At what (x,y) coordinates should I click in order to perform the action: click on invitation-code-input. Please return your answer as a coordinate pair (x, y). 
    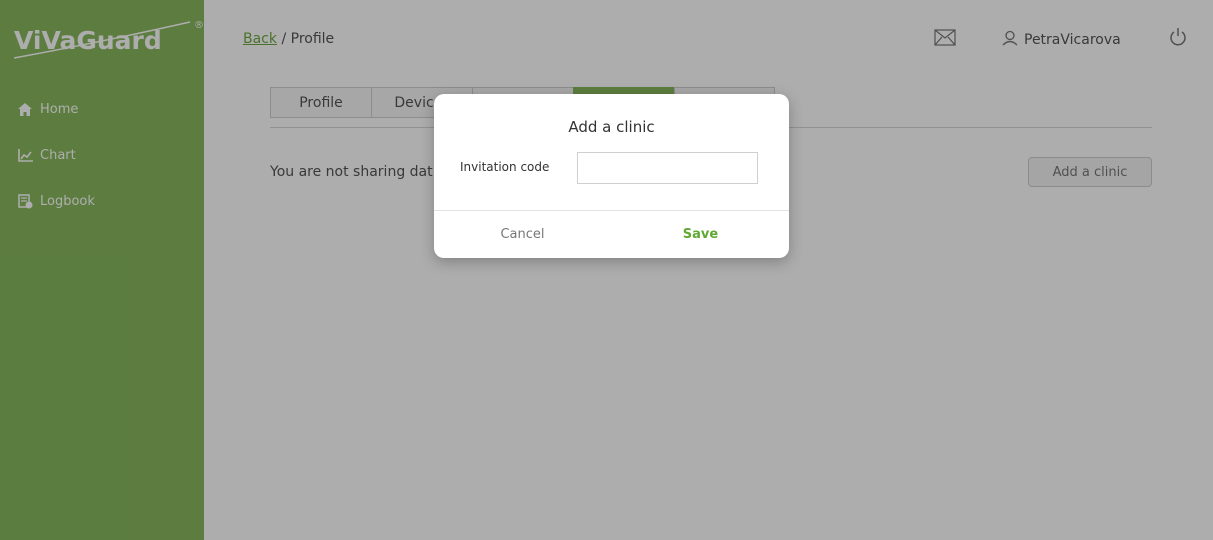
    Looking at the image, I should click on (667, 168).